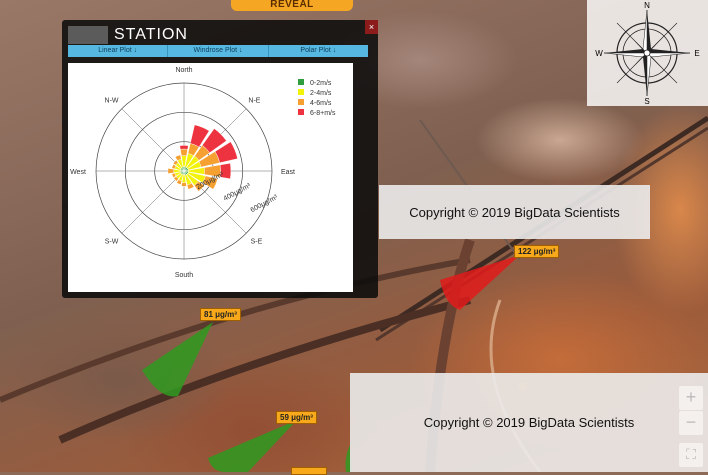 This screenshot has height=475, width=708. Describe the element at coordinates (321, 83) in the screenshot. I see `legend-label: 0-2m/s` at that location.